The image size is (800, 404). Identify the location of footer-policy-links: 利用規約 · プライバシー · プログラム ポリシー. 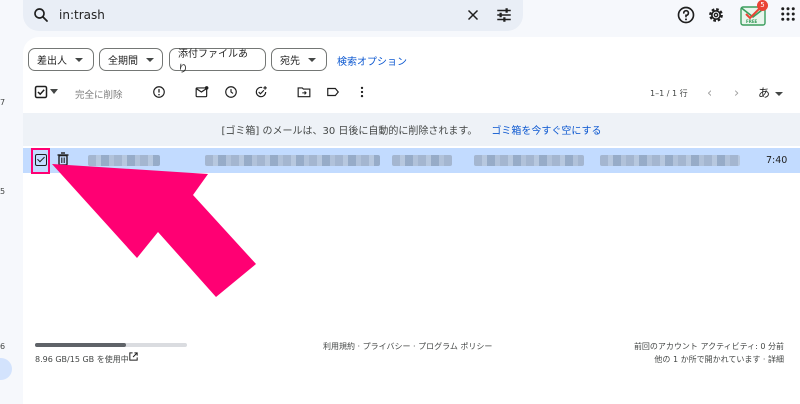
(407, 346).